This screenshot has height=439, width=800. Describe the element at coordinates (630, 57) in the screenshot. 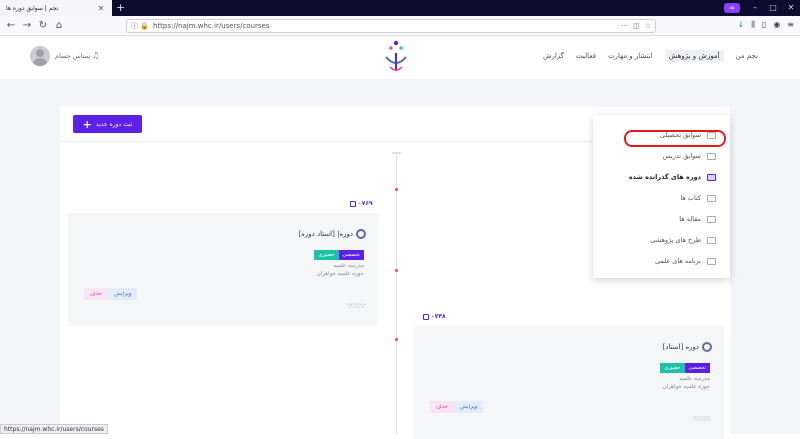

I see `menu-item-publication: انتشار و مهارت` at that location.